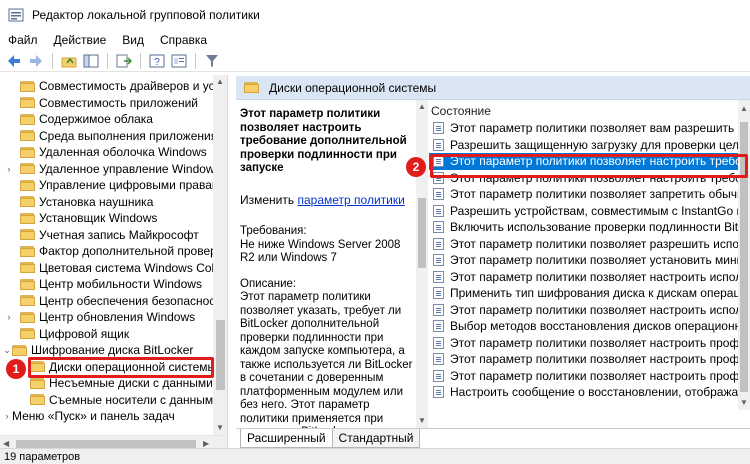  I want to click on tree-item-label: Совместимость драйверов и устро, so click(126, 86).